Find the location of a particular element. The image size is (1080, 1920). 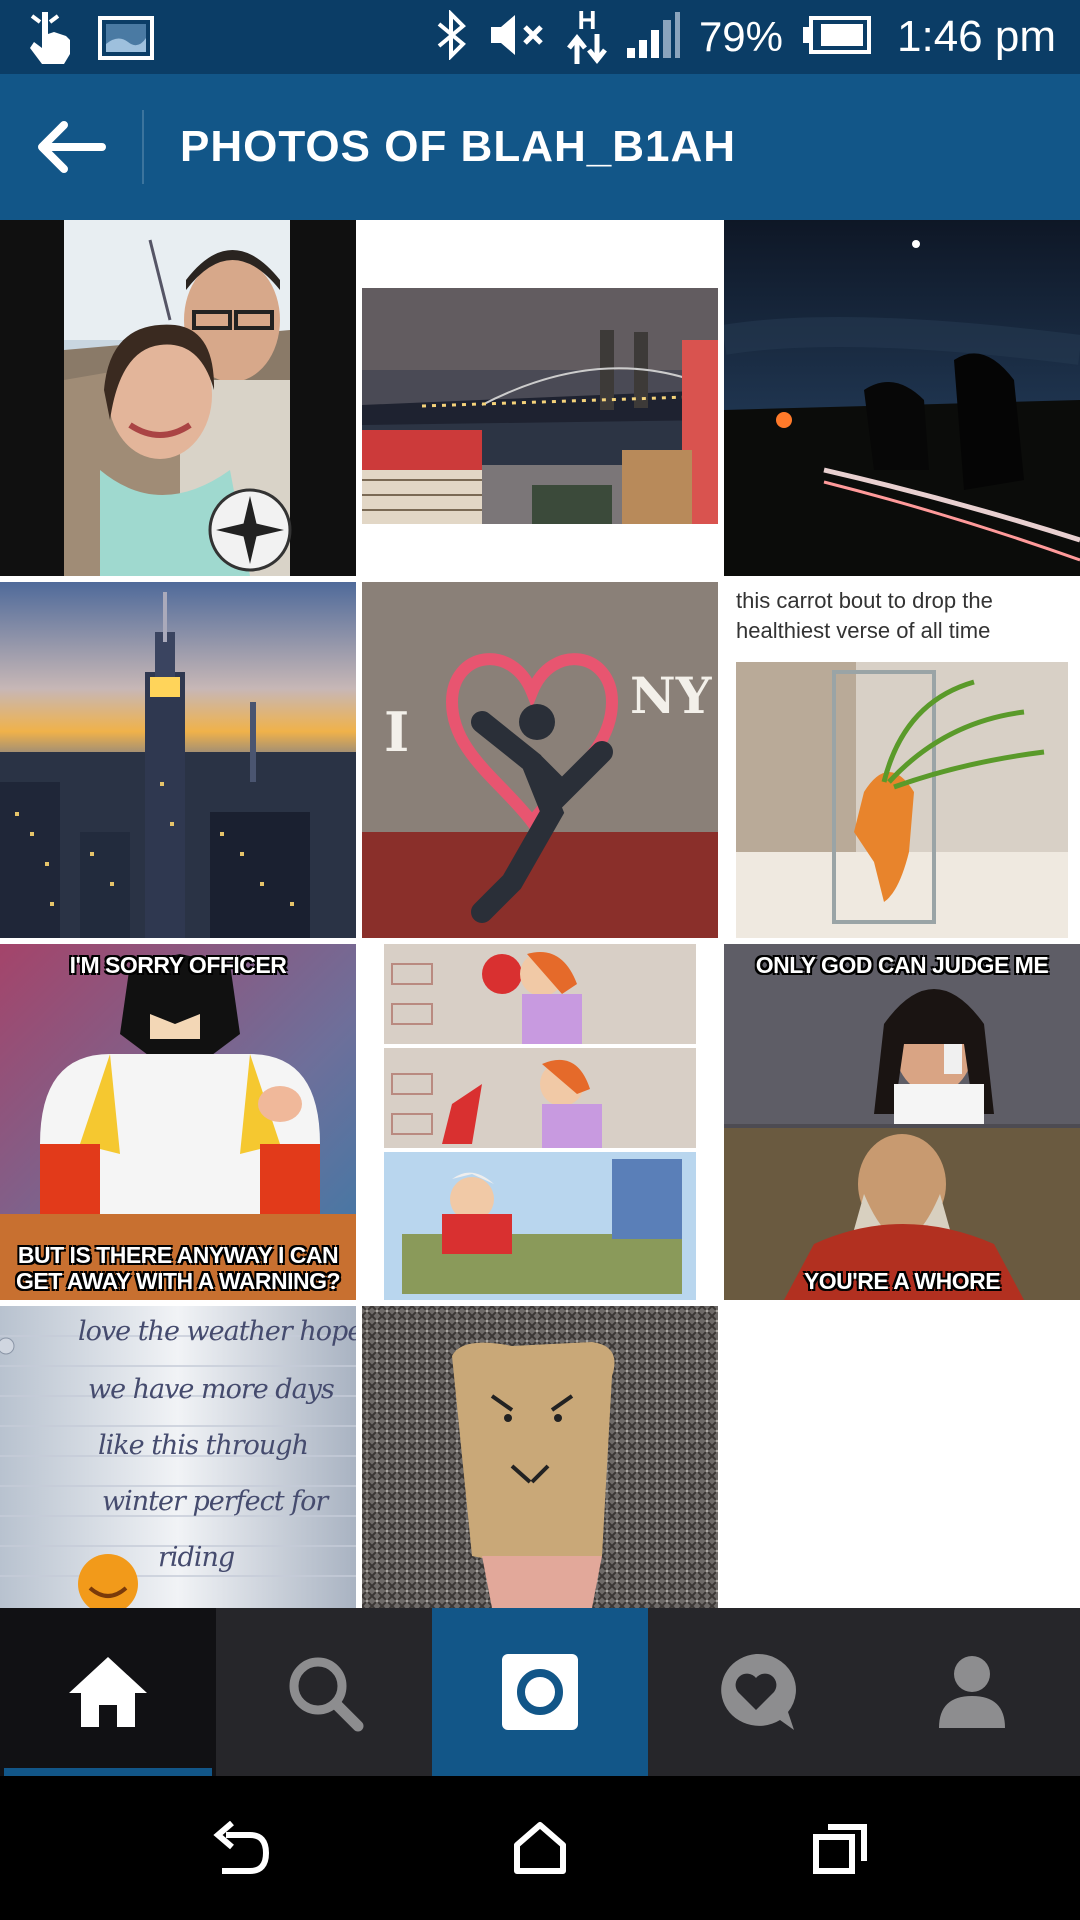

note-line-5: riding is located at coordinates (196, 1557).